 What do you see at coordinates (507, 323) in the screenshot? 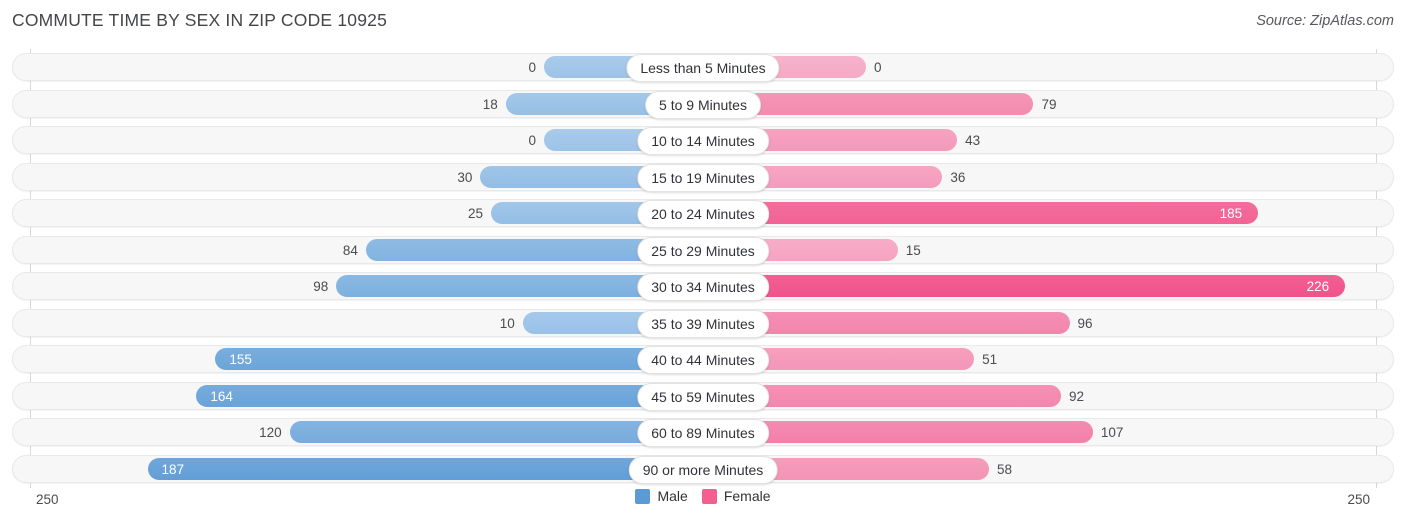
I see `value-label-male: 10` at bounding box center [507, 323].